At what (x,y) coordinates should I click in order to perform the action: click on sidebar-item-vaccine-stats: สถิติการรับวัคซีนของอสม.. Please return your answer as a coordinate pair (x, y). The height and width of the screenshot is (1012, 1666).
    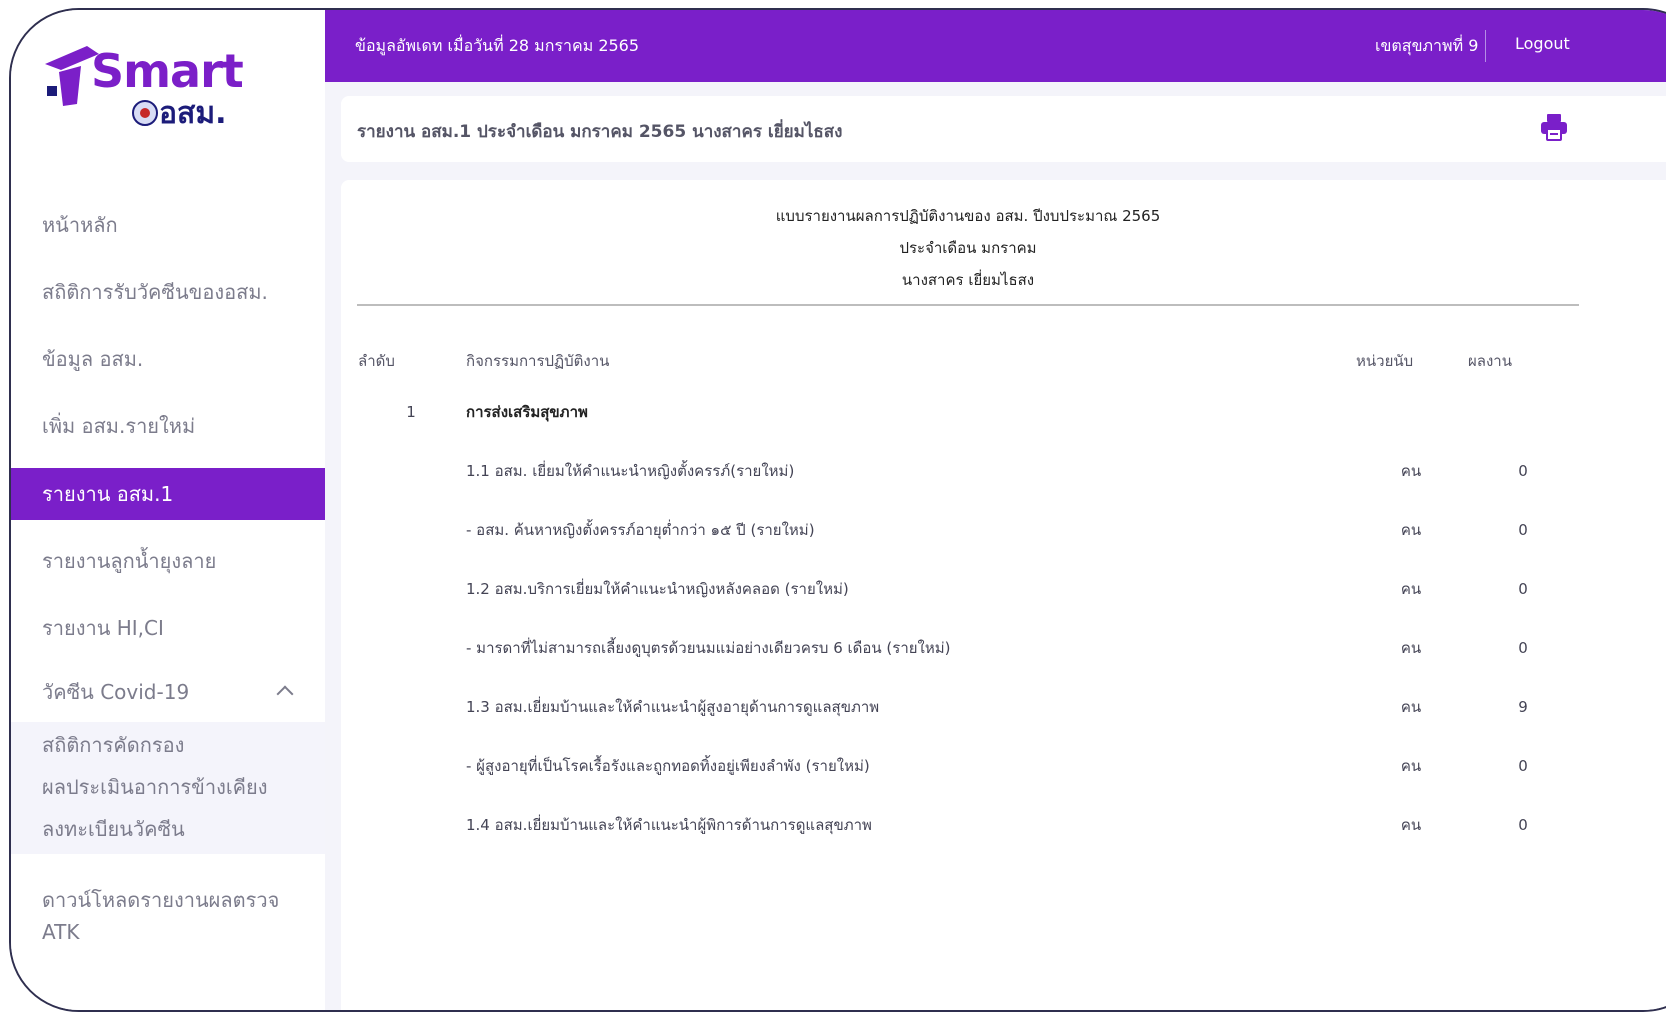
    Looking at the image, I should click on (168, 292).